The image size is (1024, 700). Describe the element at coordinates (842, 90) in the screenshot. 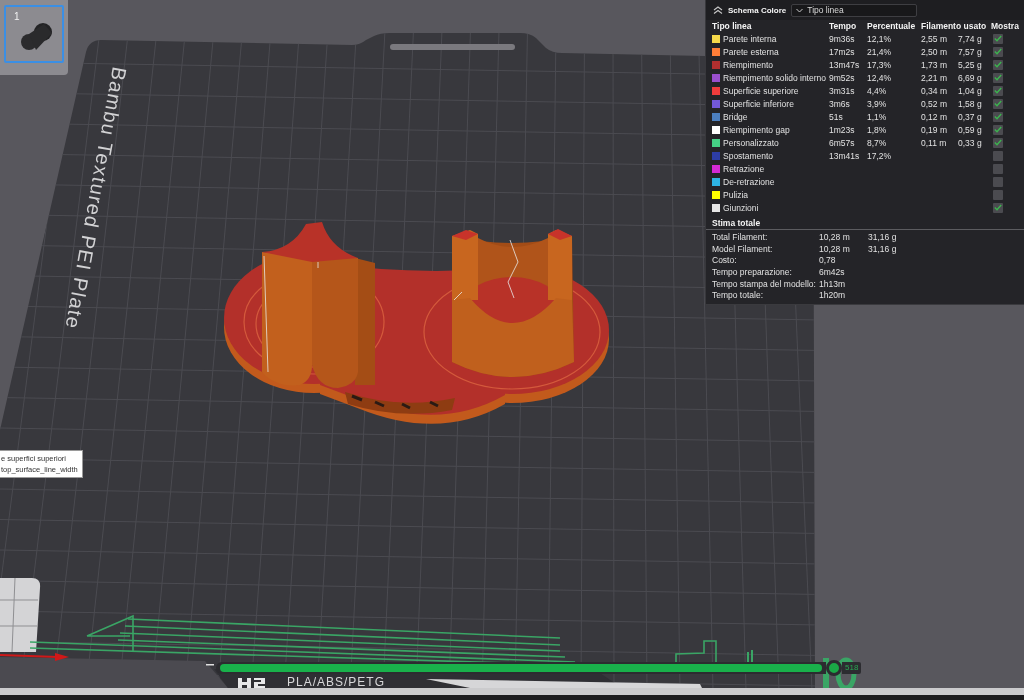

I see `time-cell-text: 3m31s` at that location.